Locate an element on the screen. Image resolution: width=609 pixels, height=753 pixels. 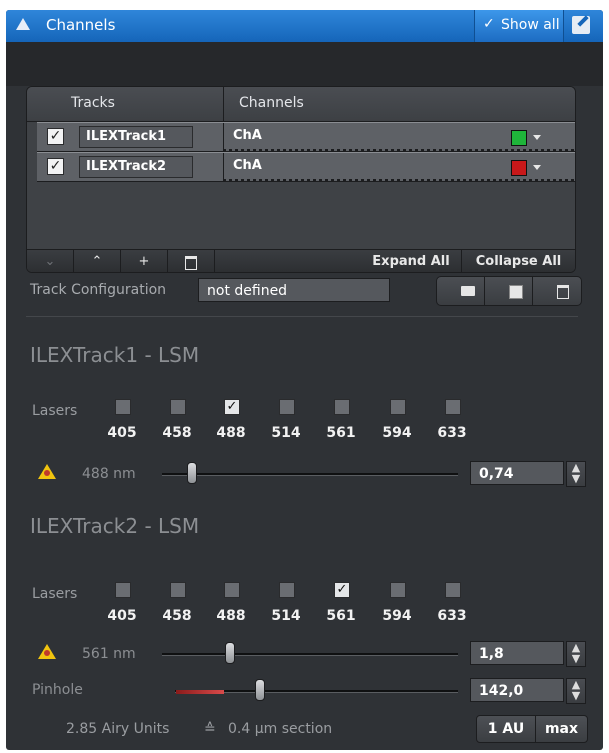
channel-2-color-swatch is located at coordinates (519, 168).